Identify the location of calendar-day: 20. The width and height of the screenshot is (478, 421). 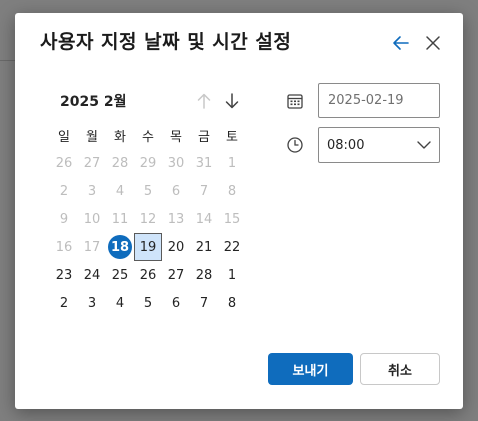
(176, 247).